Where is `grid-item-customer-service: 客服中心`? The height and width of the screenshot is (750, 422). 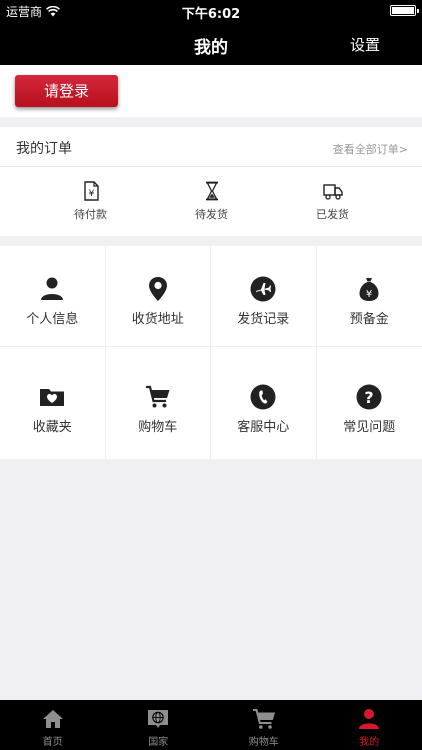 grid-item-customer-service: 客服中心 is located at coordinates (264, 403).